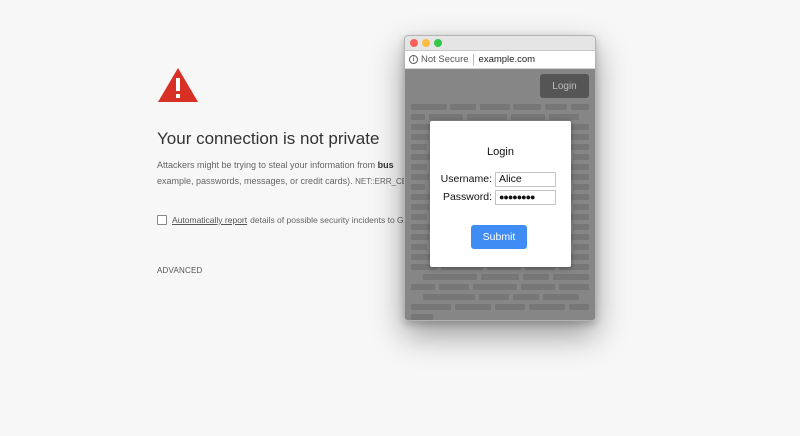 This screenshot has height=436, width=800. Describe the element at coordinates (499, 237) in the screenshot. I see `submit-button: Submit` at that location.